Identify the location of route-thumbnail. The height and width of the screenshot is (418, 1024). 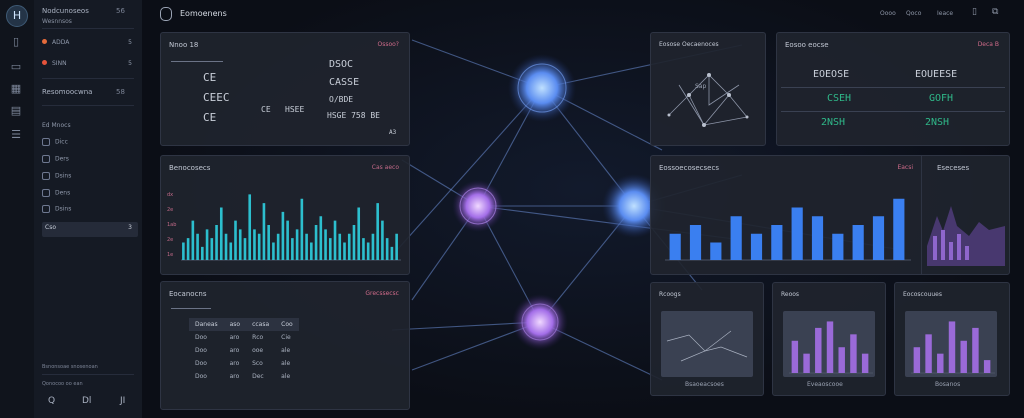
(707, 344).